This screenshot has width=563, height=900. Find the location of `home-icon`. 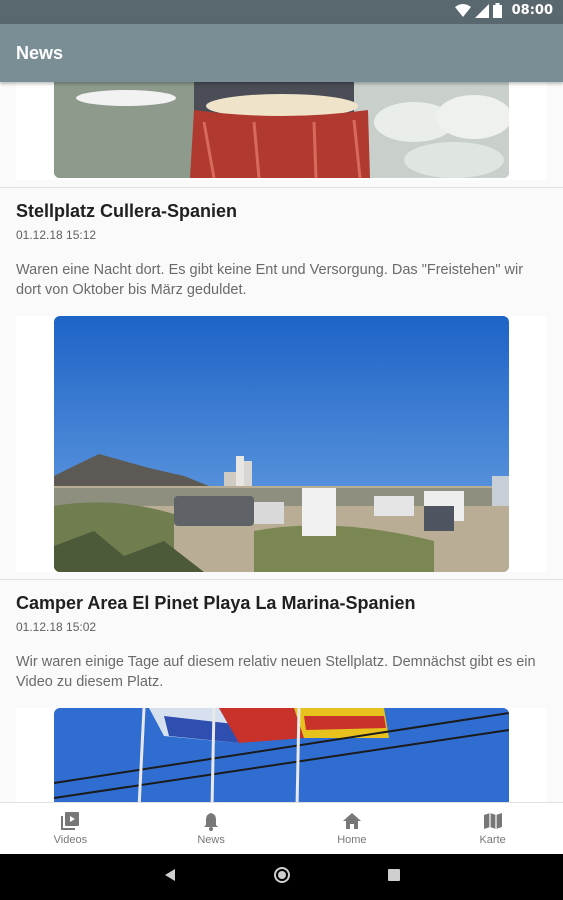

home-icon is located at coordinates (352, 821).